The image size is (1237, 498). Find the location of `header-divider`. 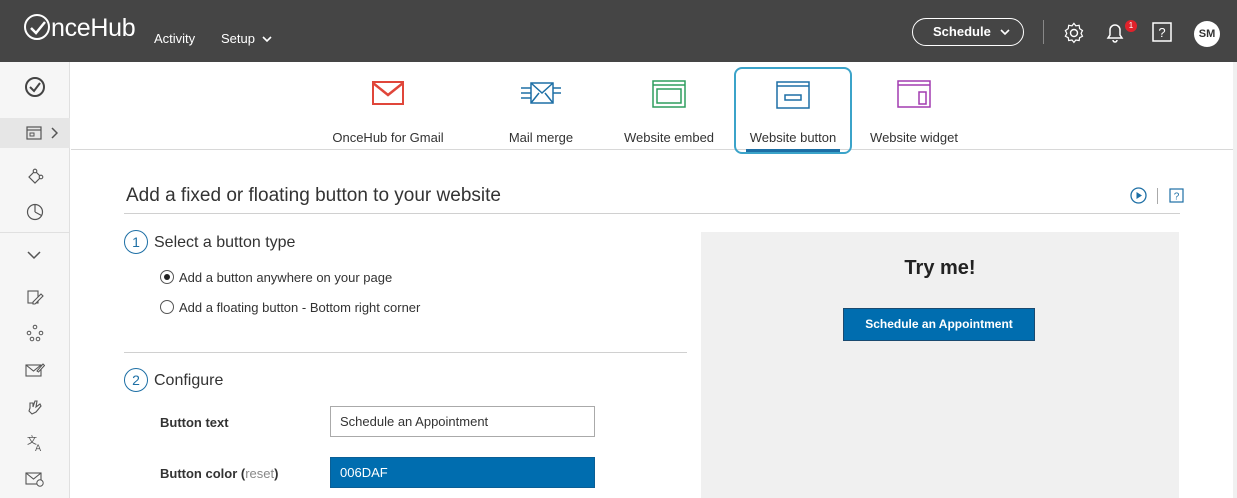

header-divider is located at coordinates (1043, 32).